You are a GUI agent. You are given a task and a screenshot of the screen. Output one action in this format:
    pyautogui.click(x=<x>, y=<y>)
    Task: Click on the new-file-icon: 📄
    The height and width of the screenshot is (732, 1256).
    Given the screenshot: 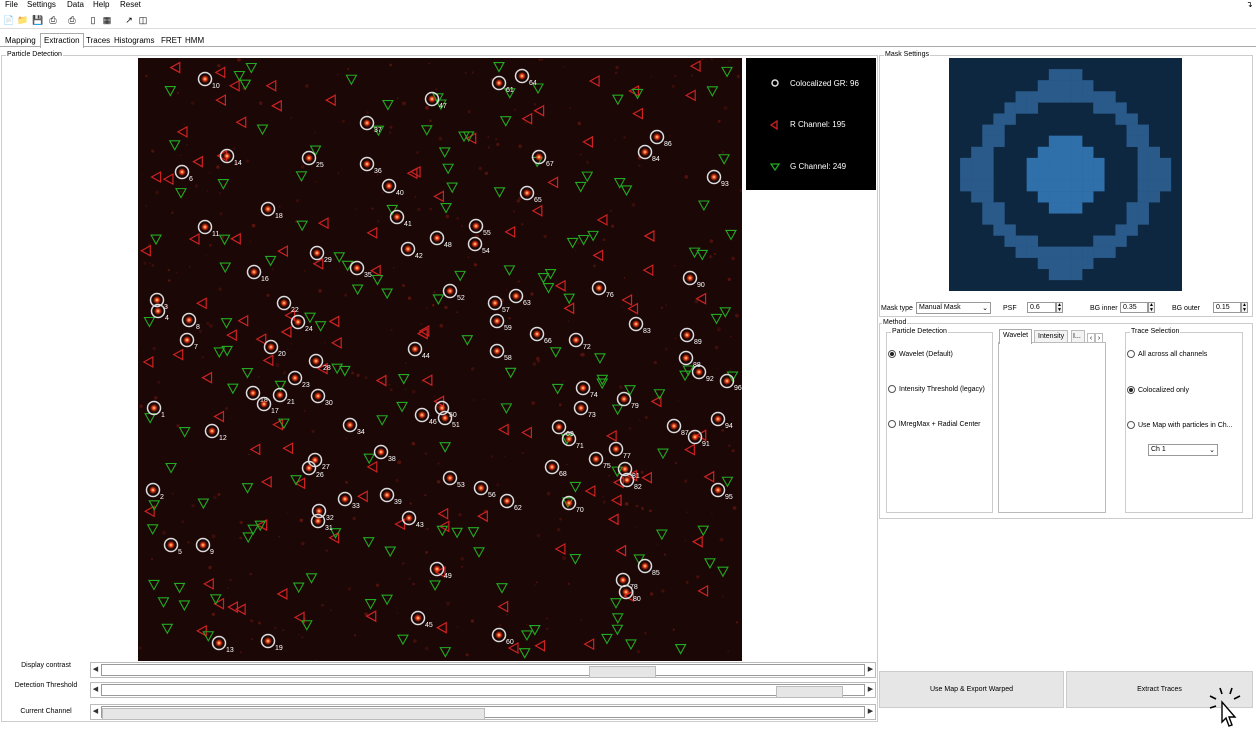 What is the action you would take?
    pyautogui.click(x=9, y=20)
    